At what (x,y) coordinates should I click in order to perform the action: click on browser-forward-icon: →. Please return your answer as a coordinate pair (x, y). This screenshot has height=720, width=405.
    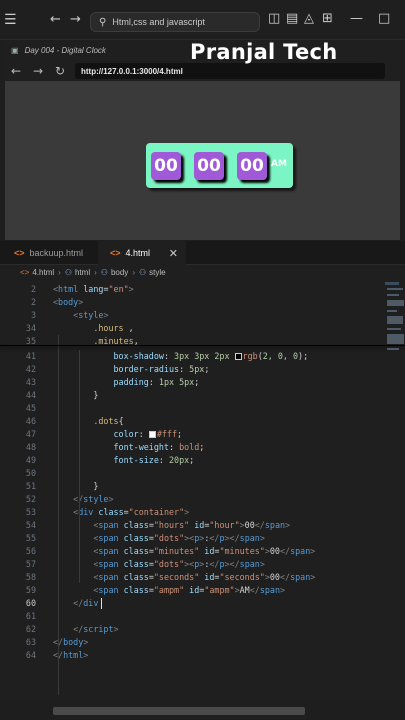
    Looking at the image, I should click on (38, 71).